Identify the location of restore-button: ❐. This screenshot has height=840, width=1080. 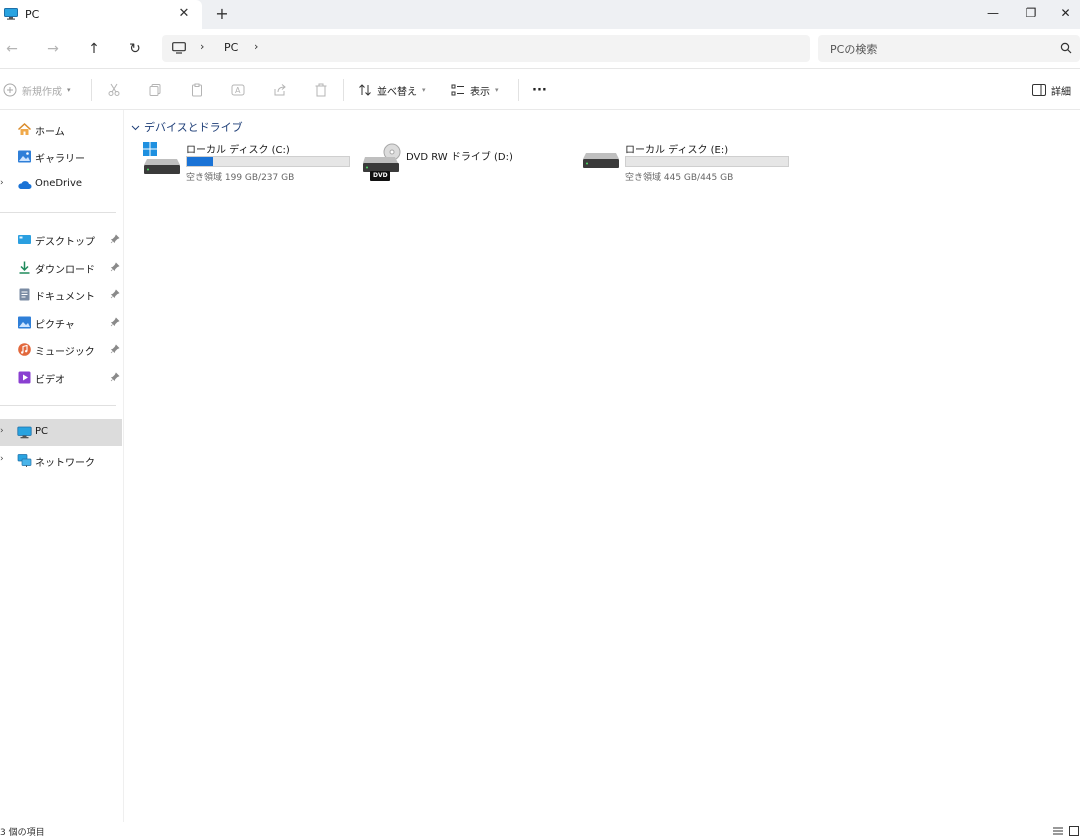
(1031, 13).